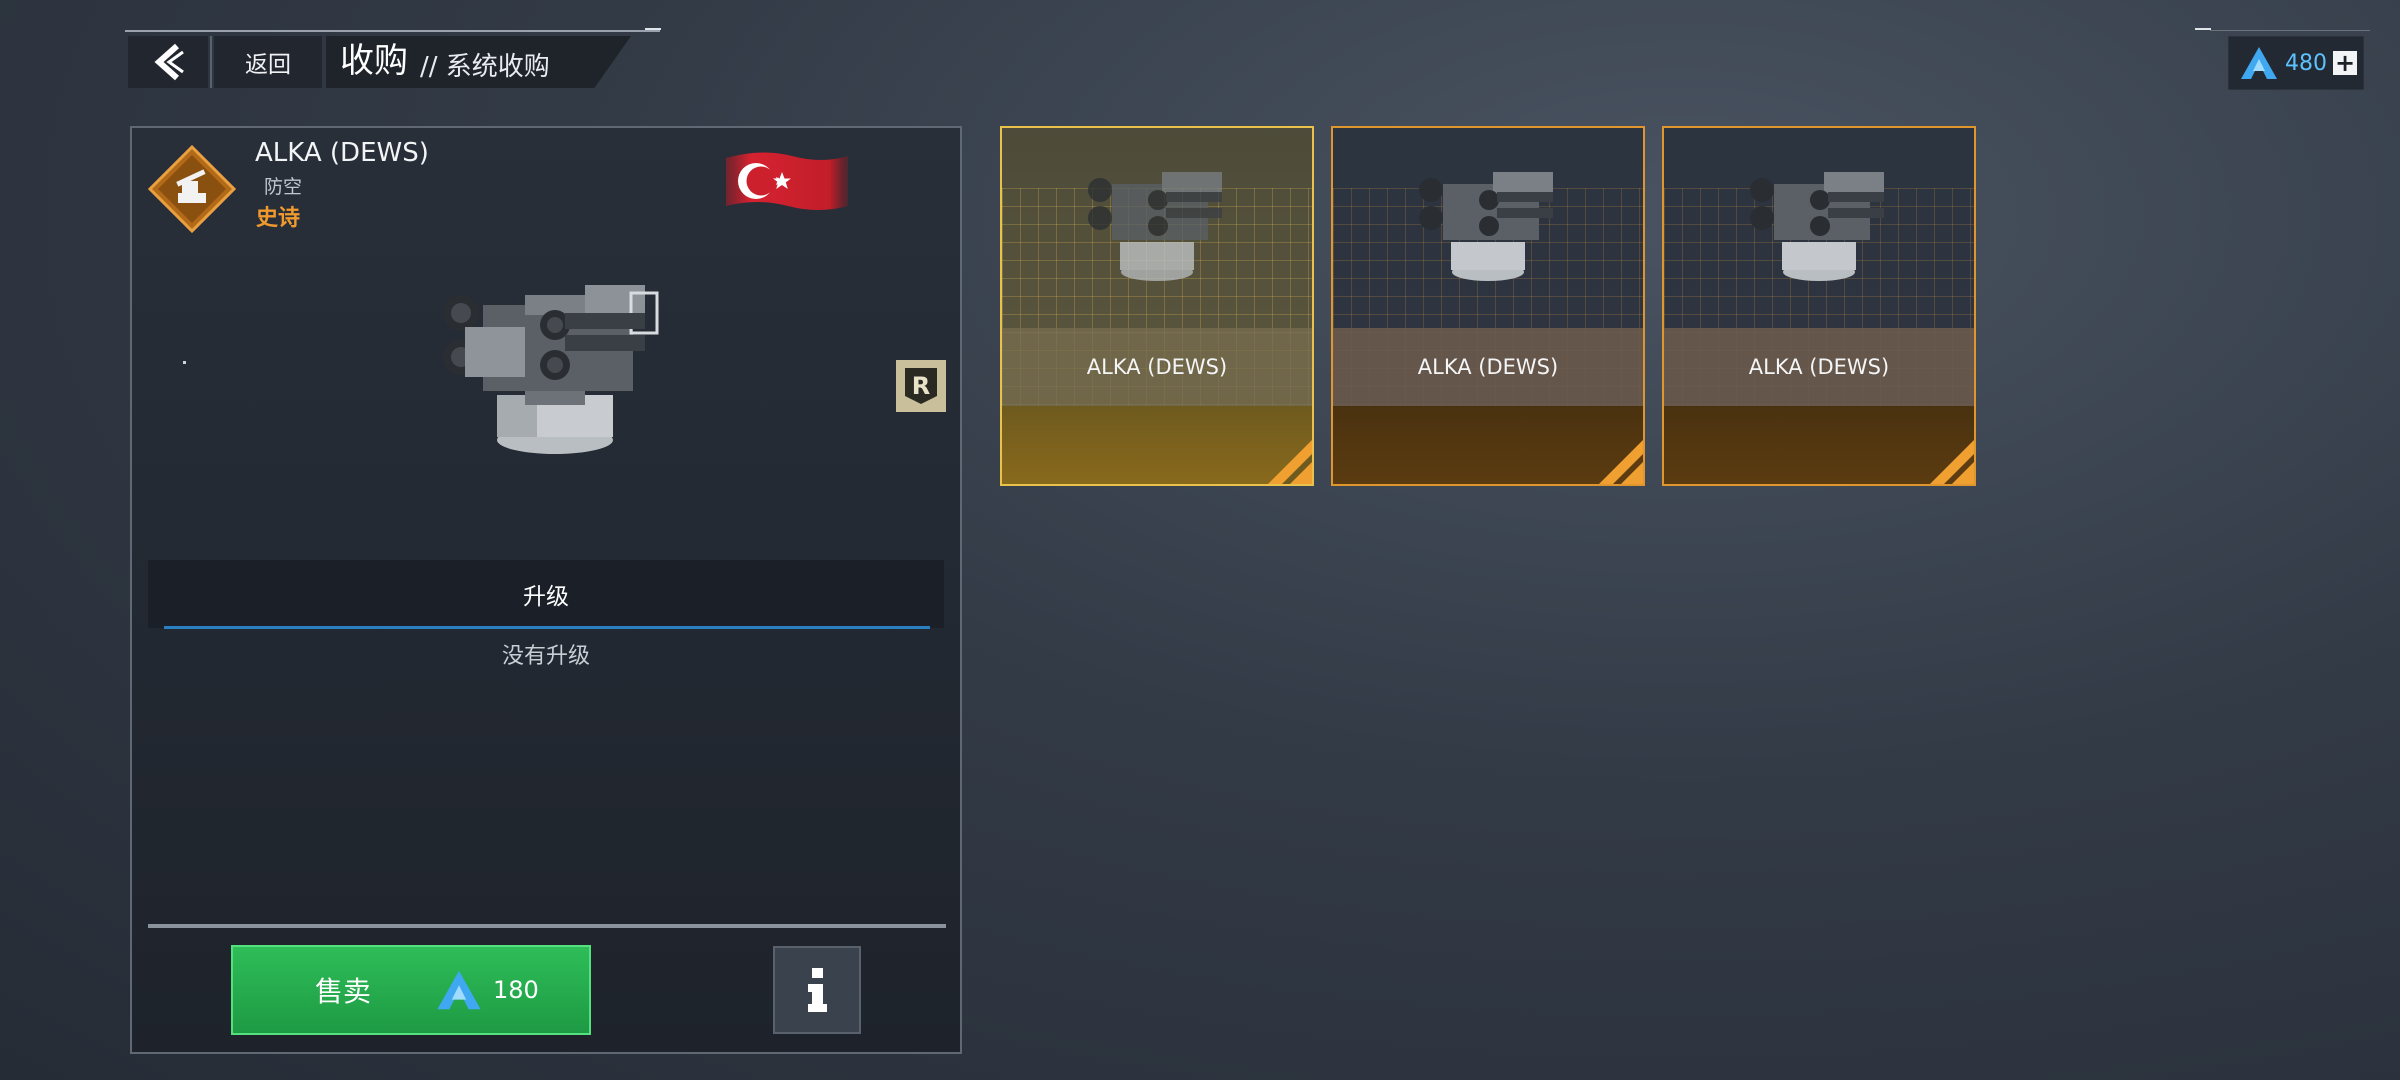  Describe the element at coordinates (343, 991) in the screenshot. I see `sell-label: 售卖` at that location.